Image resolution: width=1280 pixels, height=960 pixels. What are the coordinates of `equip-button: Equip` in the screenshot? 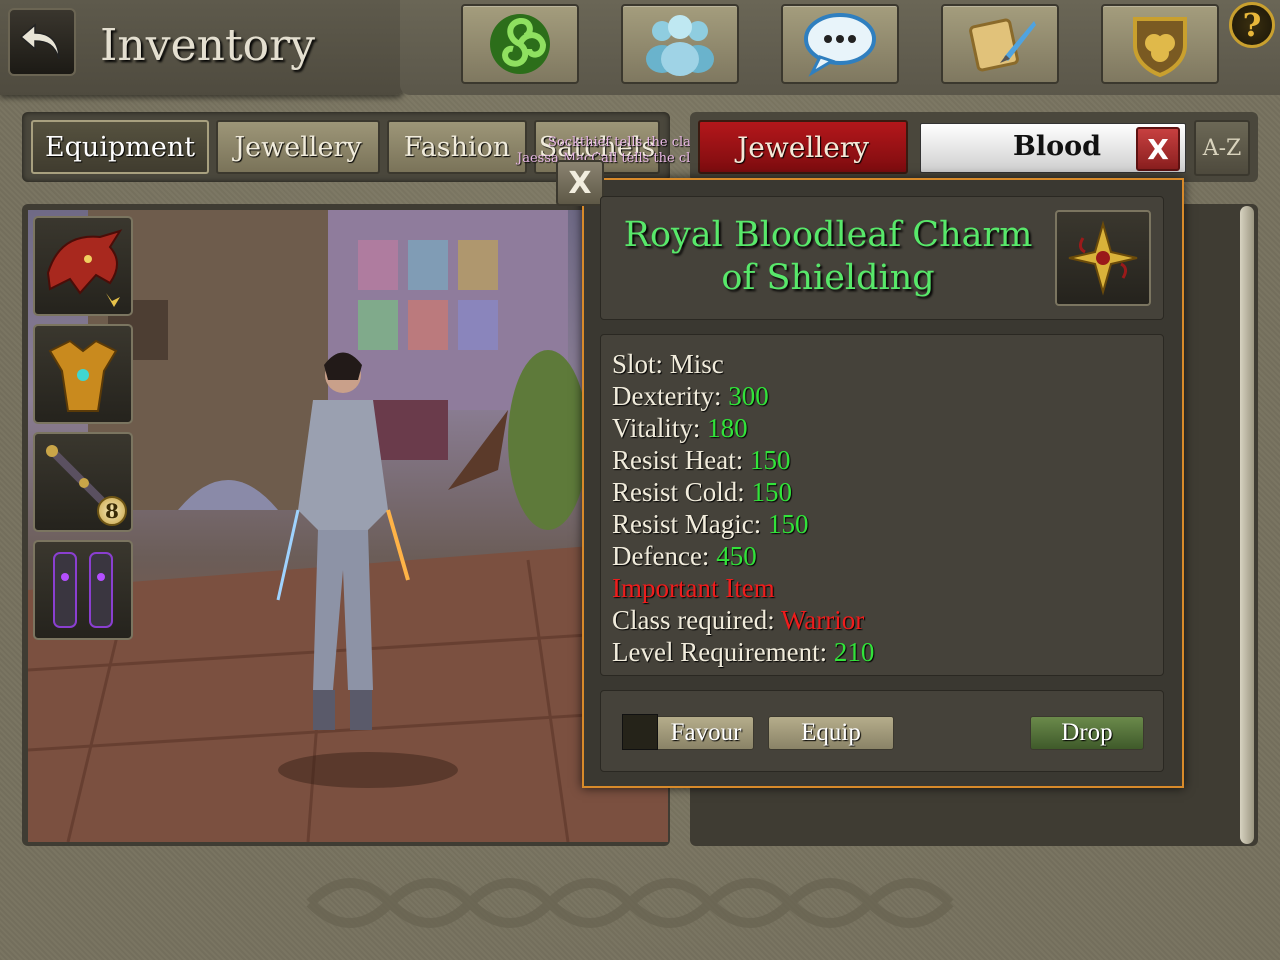 It's located at (831, 733).